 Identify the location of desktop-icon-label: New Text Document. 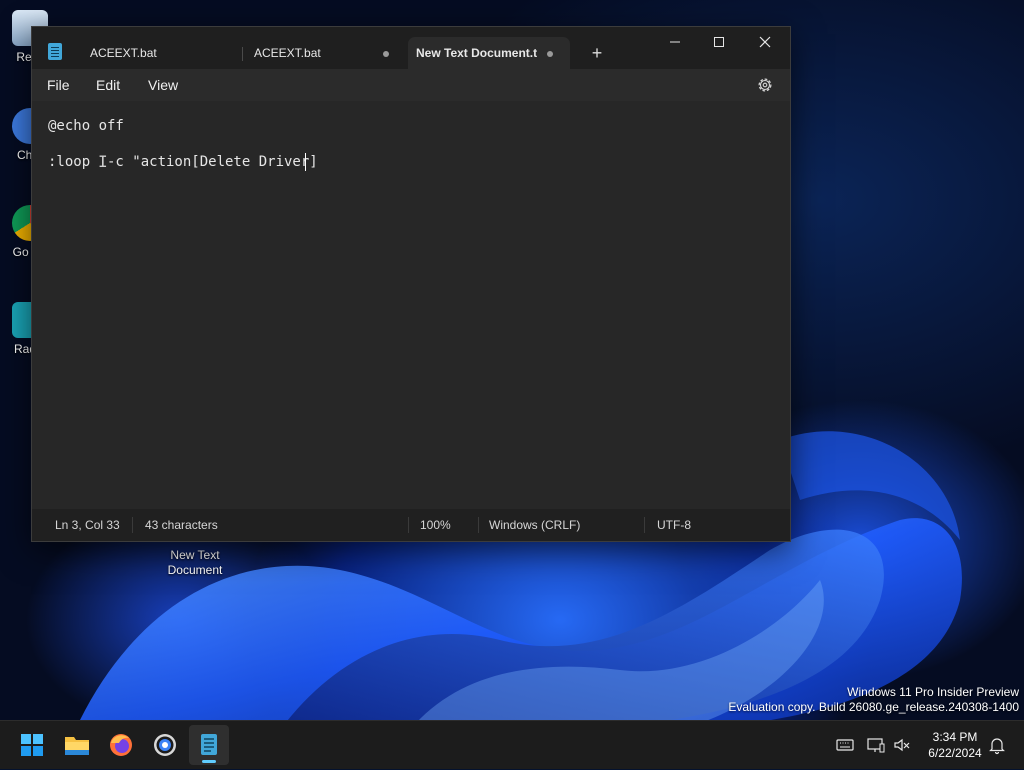
(195, 562).